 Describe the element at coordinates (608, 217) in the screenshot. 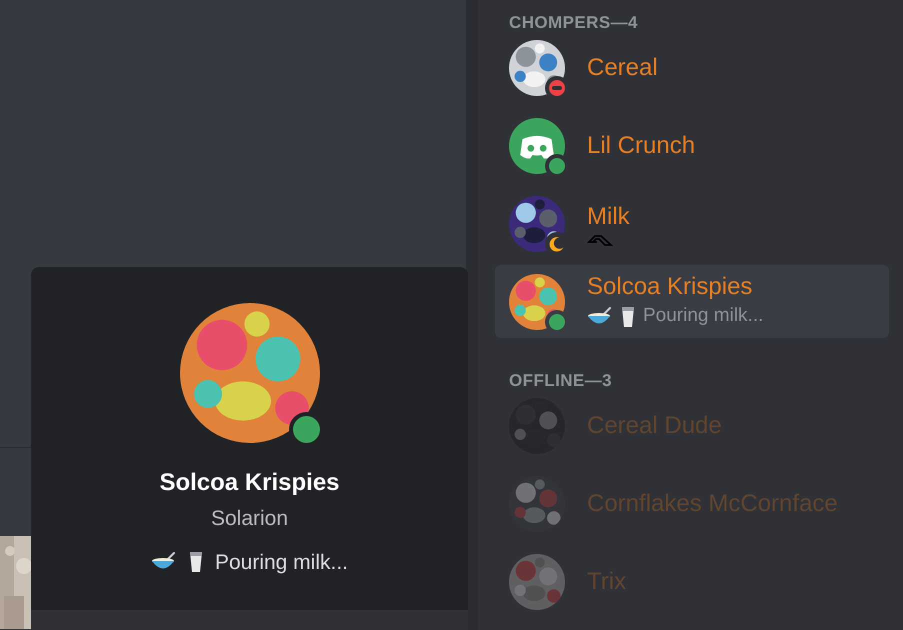

I see `member-name: Milk` at that location.